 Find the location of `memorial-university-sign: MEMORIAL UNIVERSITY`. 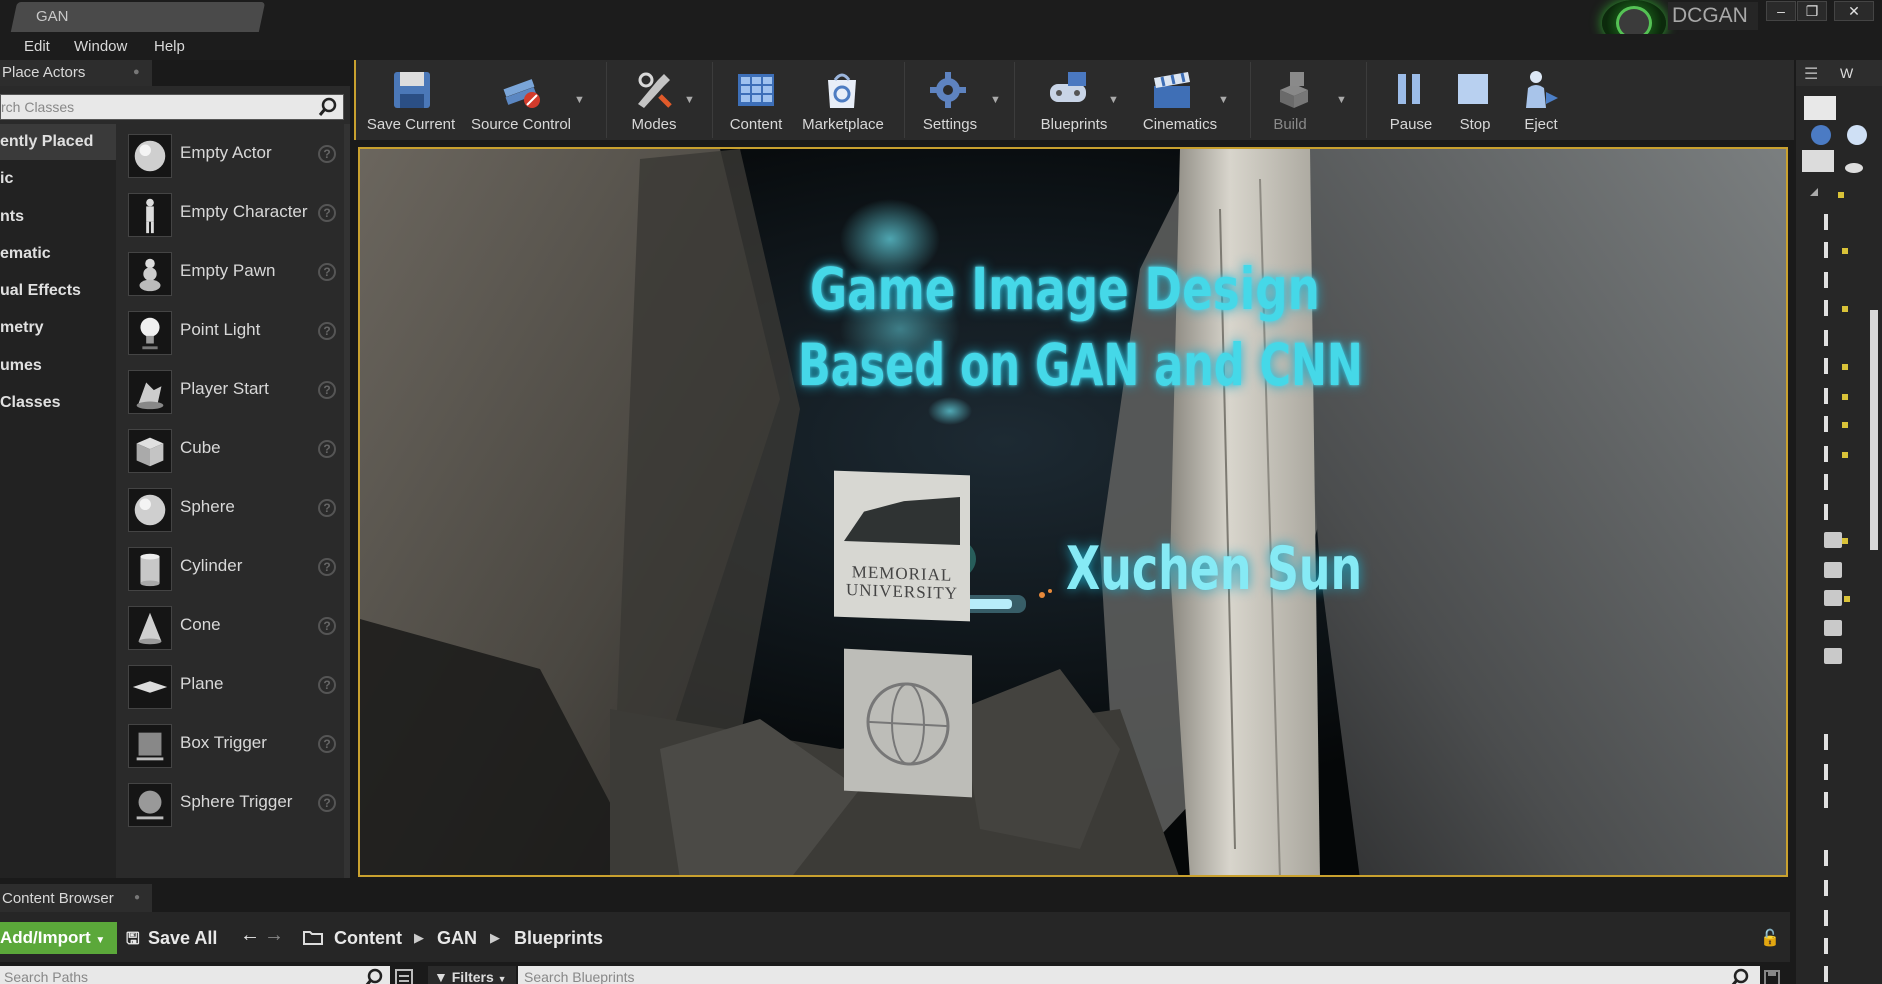

memorial-university-sign: MEMORIAL UNIVERSITY is located at coordinates (902, 546).